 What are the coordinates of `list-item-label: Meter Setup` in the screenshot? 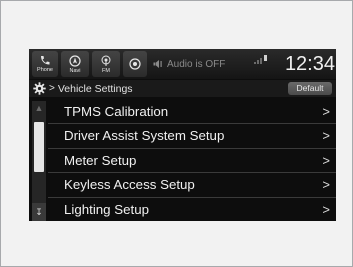 It's located at (100, 160).